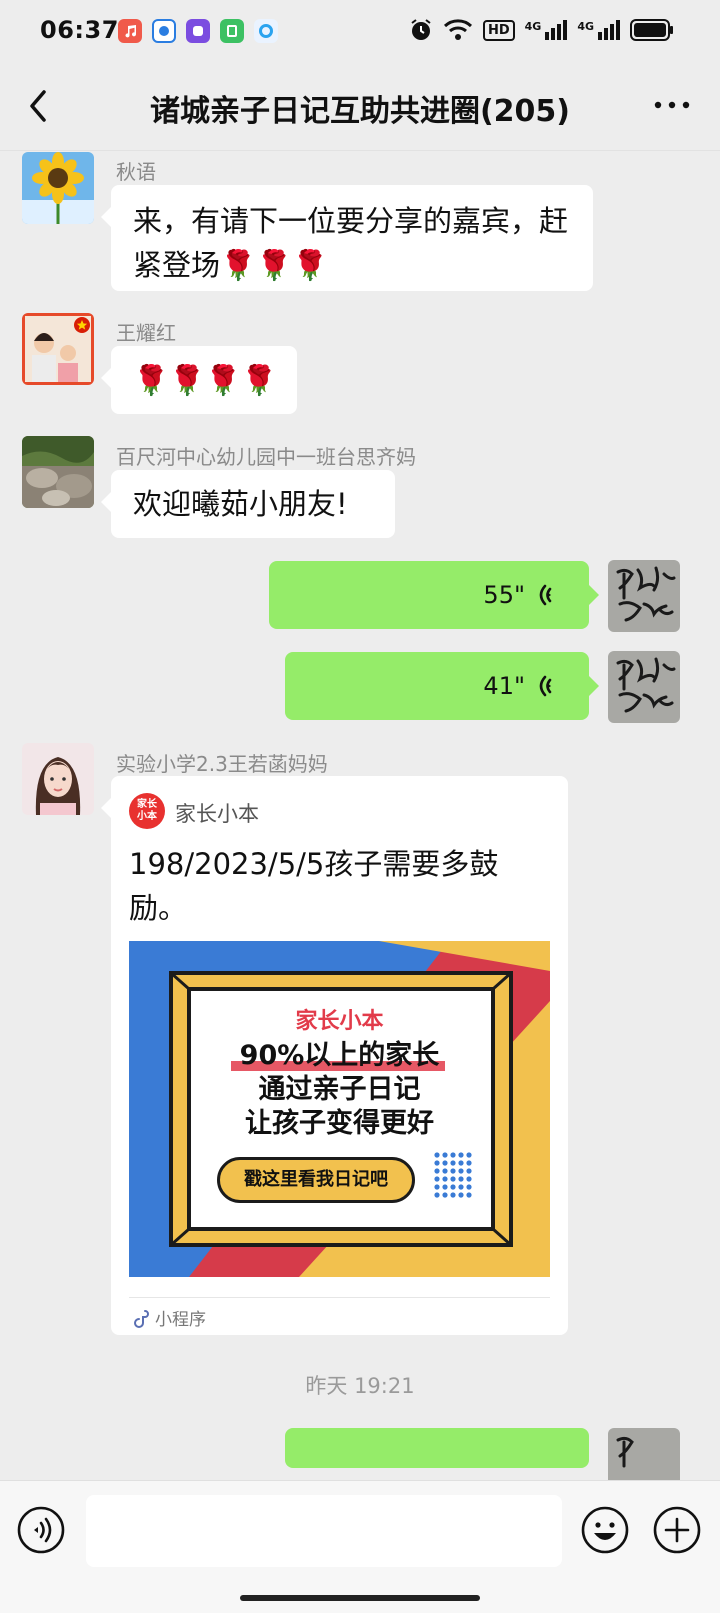 Image resolution: width=720 pixels, height=1613 pixels. Describe the element at coordinates (339, 1055) in the screenshot. I see `poster-line: 90%以上的家长` at that location.